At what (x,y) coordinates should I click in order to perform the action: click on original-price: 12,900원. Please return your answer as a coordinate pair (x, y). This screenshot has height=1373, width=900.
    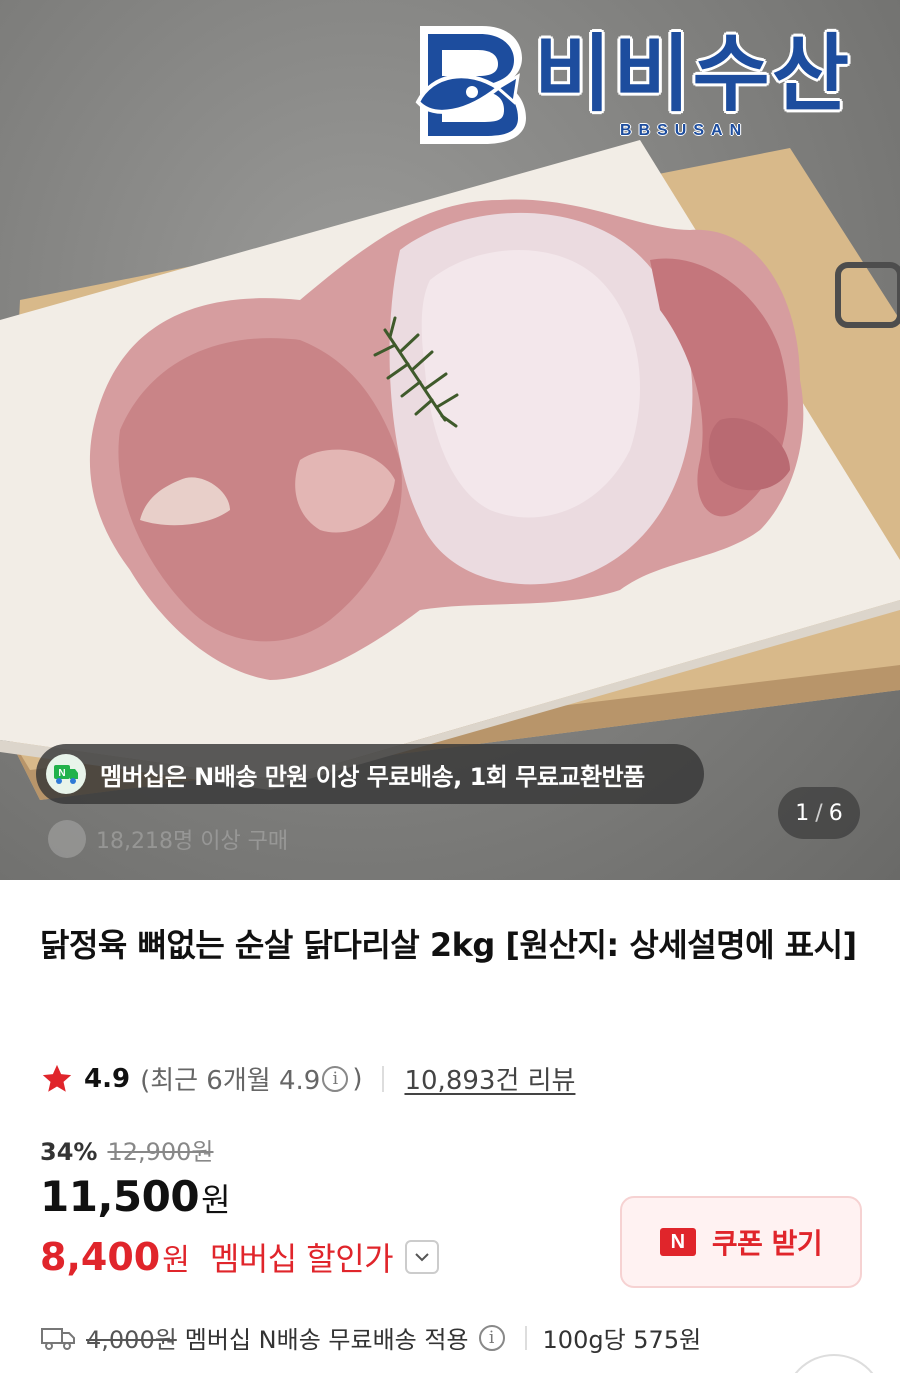
    Looking at the image, I should click on (160, 1152).